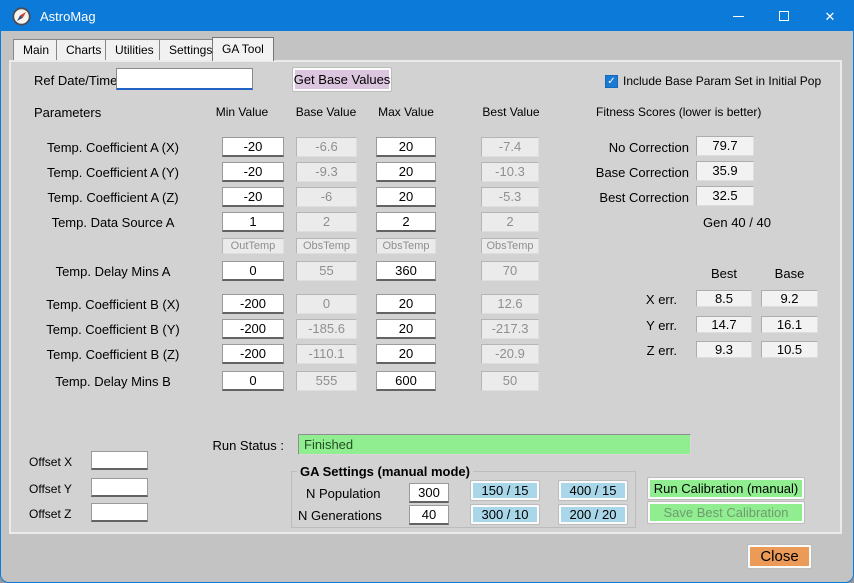  What do you see at coordinates (113, 271) in the screenshot?
I see `param-row-label: Temp. Delay Mins A` at bounding box center [113, 271].